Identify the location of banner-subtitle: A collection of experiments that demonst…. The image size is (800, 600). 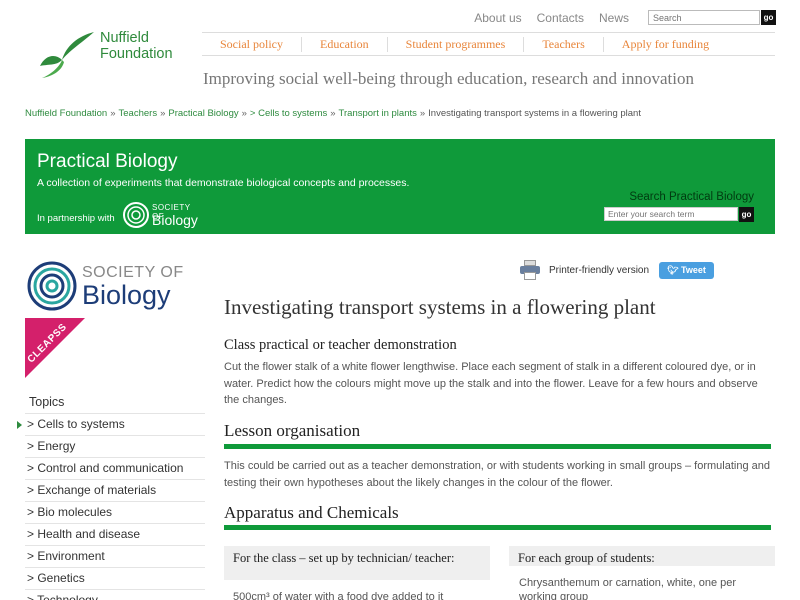
(223, 183).